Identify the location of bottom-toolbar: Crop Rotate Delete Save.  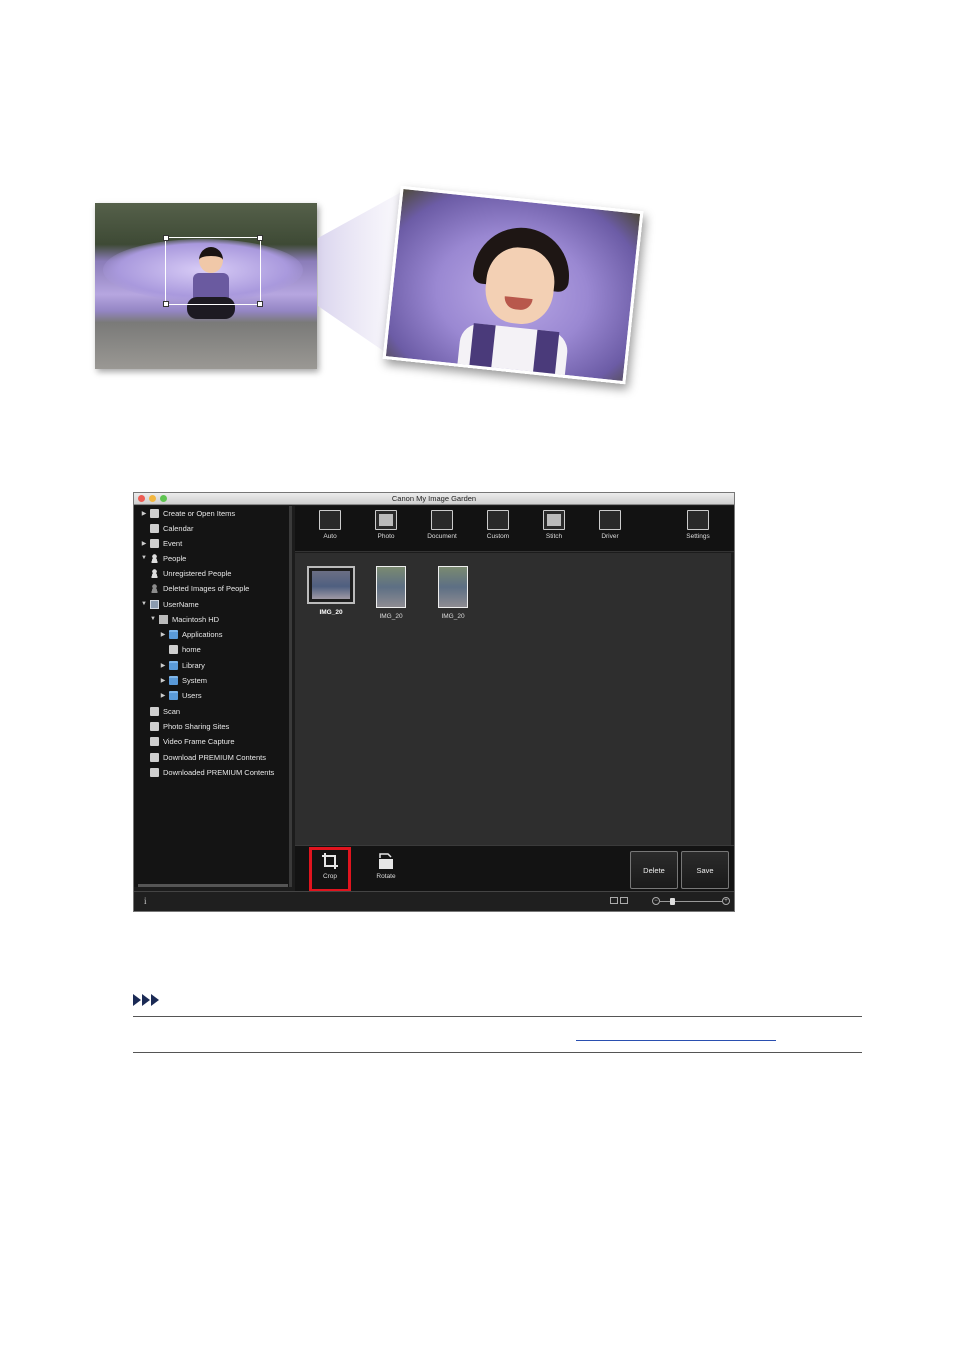
(514, 868).